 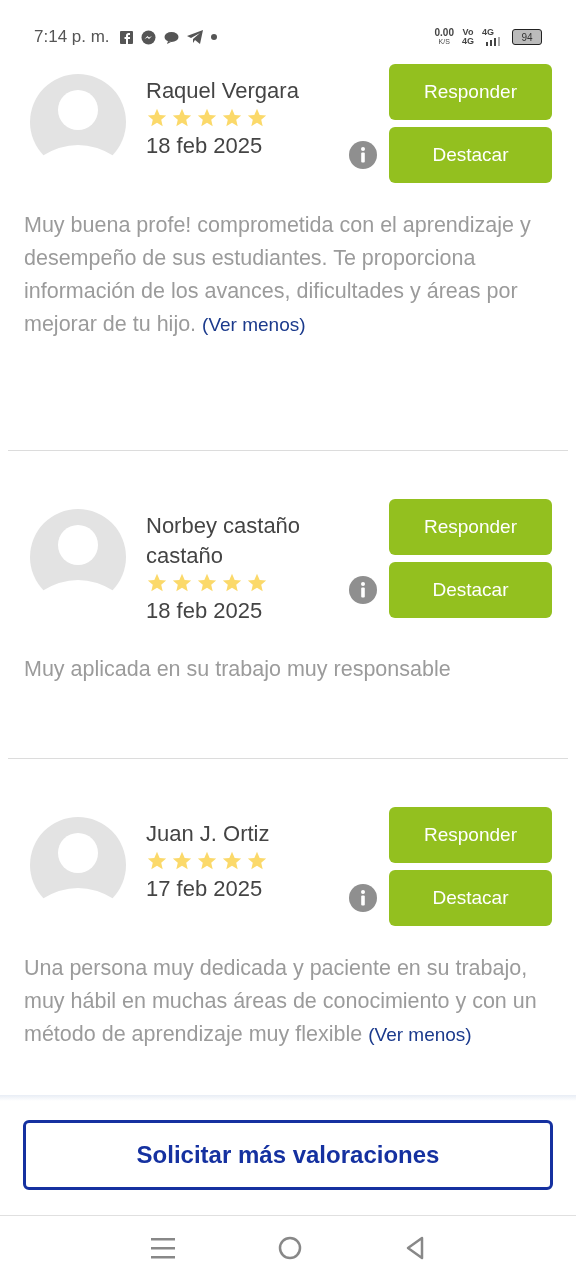 What do you see at coordinates (126, 37) in the screenshot?
I see `facebook-icon` at bounding box center [126, 37].